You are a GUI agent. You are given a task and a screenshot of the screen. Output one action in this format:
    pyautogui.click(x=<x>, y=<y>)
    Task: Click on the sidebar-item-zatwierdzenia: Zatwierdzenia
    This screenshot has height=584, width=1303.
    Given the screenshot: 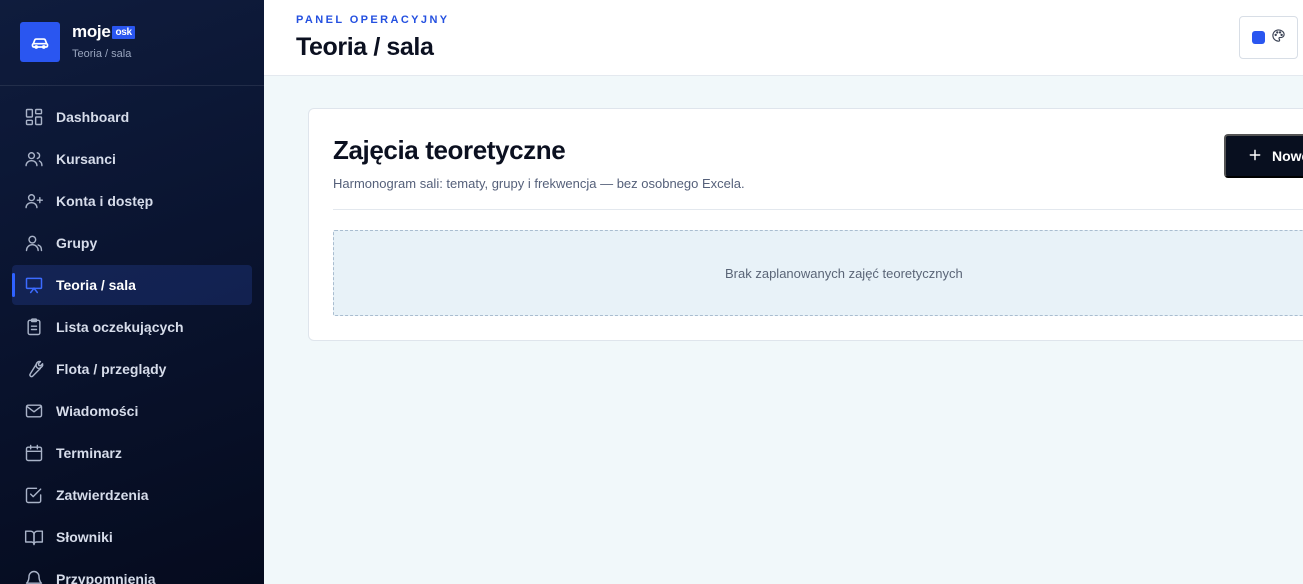 What is the action you would take?
    pyautogui.click(x=132, y=495)
    